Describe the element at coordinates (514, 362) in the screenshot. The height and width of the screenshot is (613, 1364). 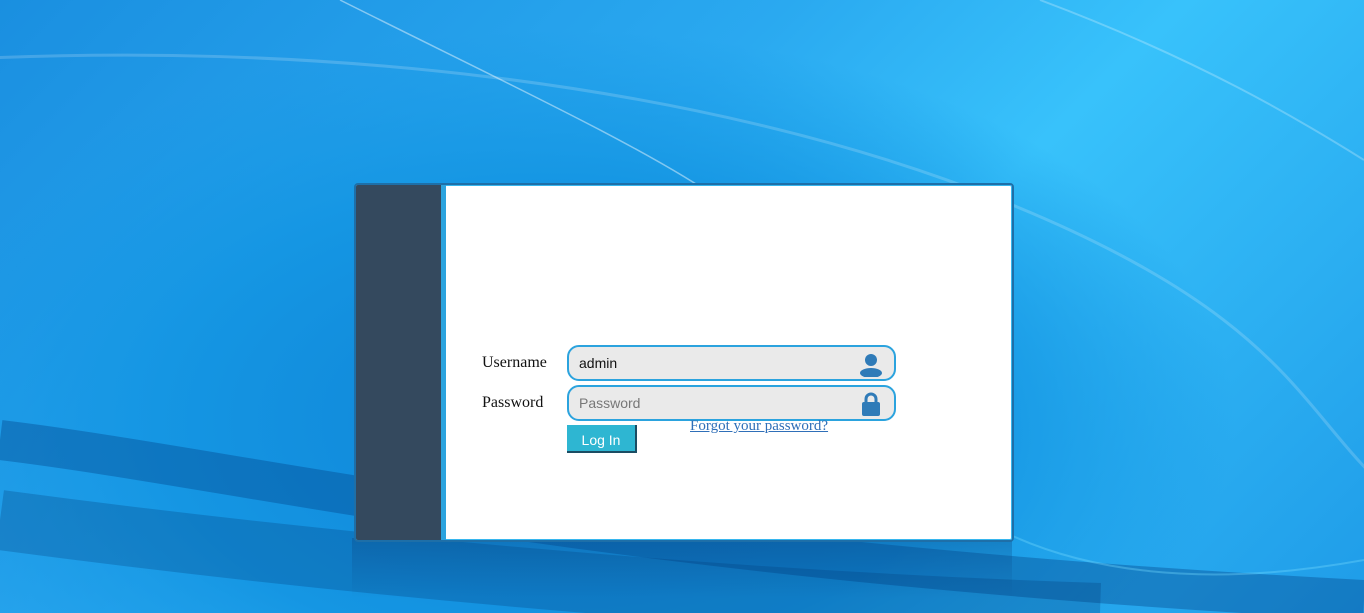
I see `username-label: Username` at that location.